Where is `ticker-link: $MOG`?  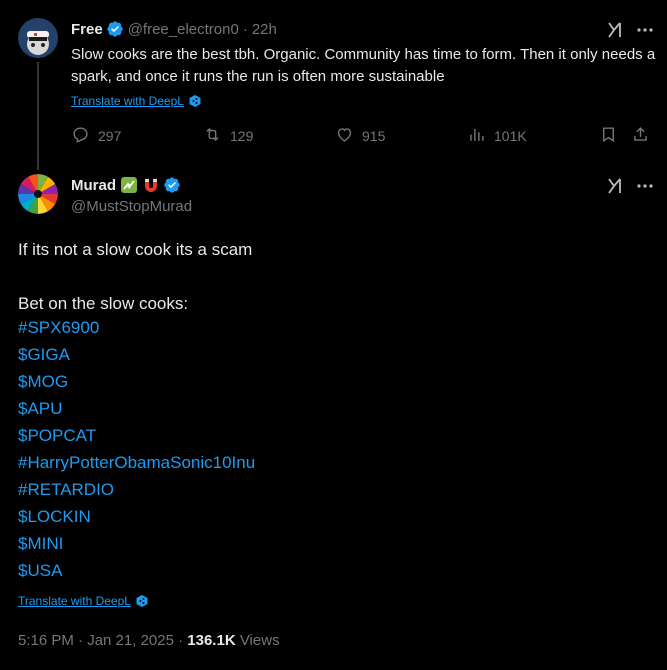 ticker-link: $MOG is located at coordinates (136, 381).